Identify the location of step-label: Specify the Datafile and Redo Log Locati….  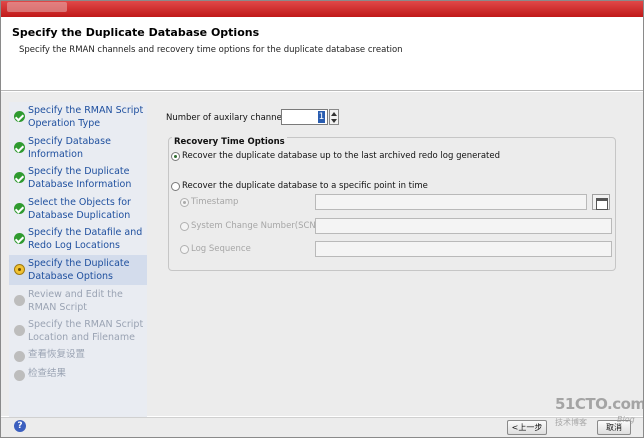
(85, 239).